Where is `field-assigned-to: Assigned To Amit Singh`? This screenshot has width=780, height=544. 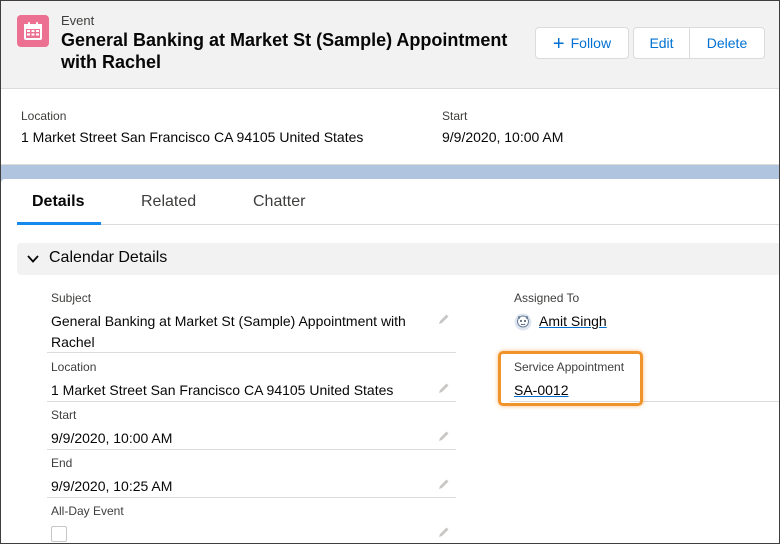
field-assigned-to: Assigned To Amit Singh is located at coordinates (644, 309).